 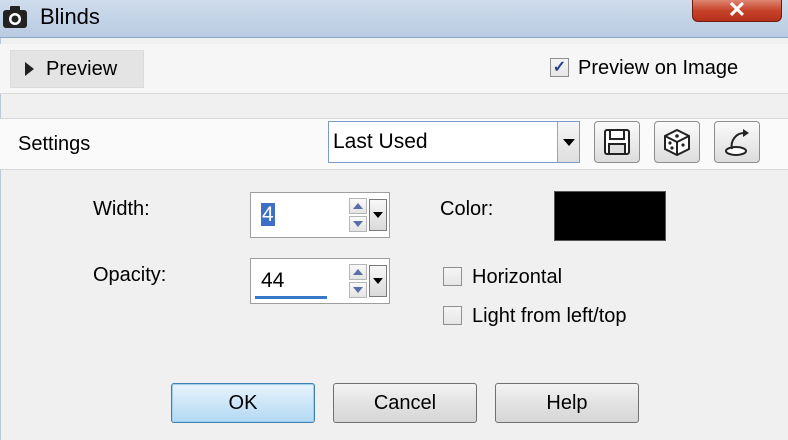 I want to click on save-preset-button, so click(x=617, y=142).